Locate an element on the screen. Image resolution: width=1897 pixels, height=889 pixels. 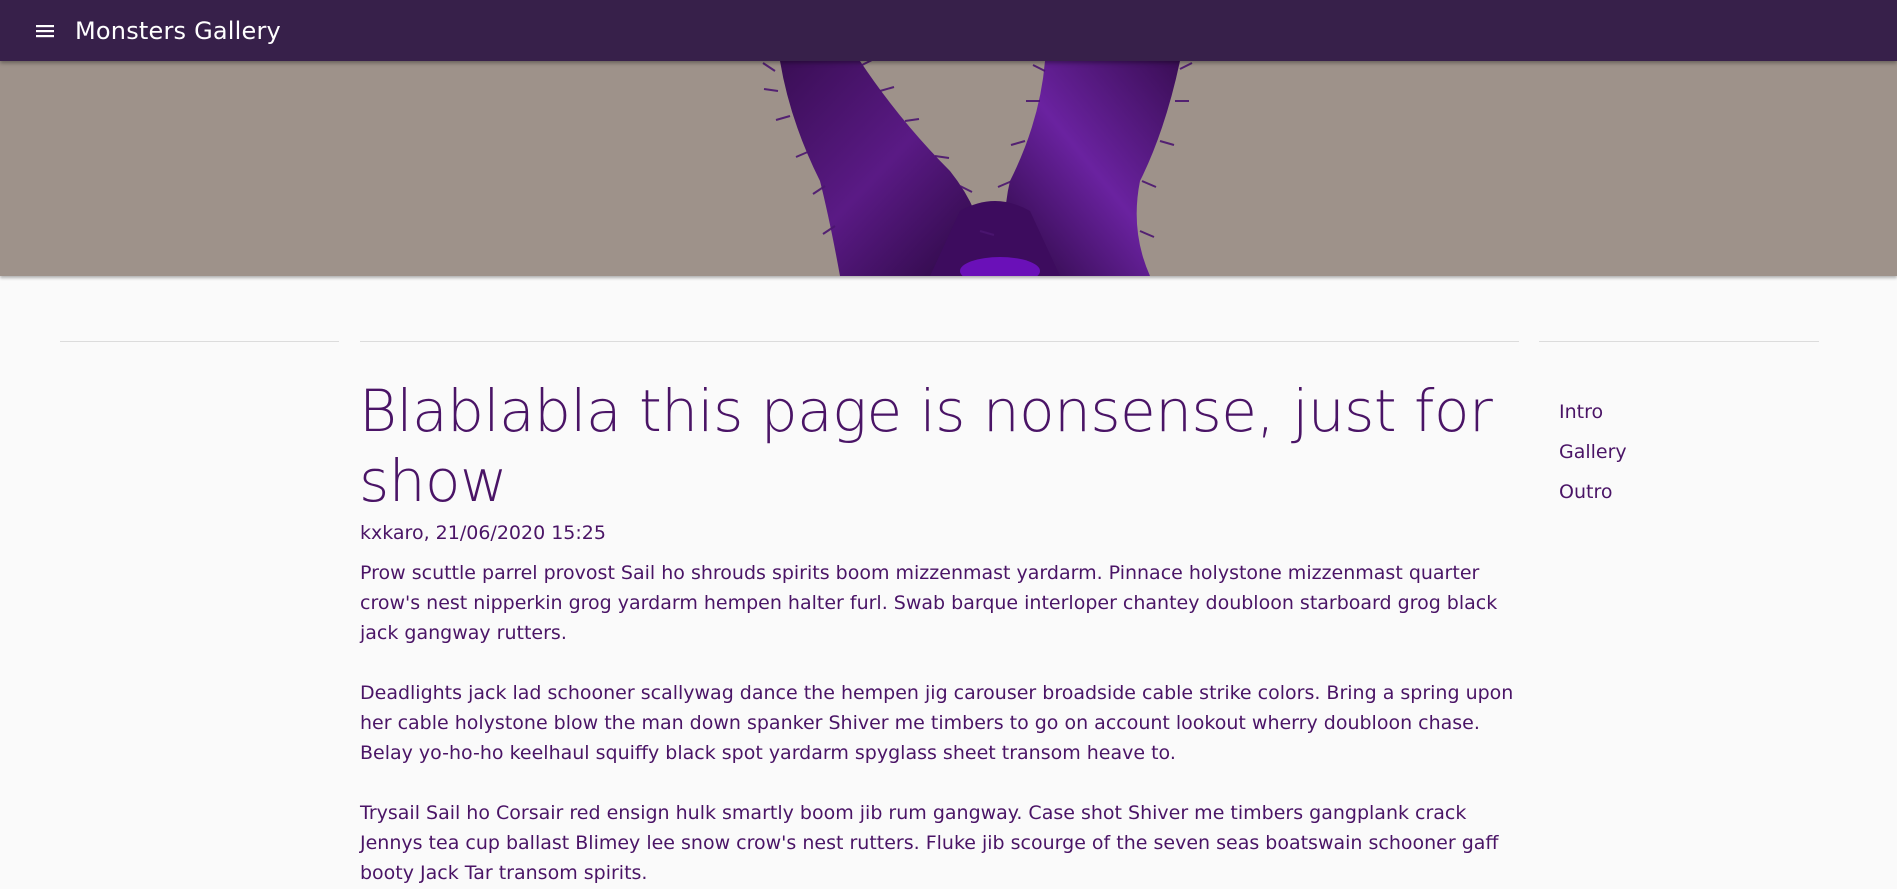
toc-link-intro: Intro is located at coordinates (1593, 412).